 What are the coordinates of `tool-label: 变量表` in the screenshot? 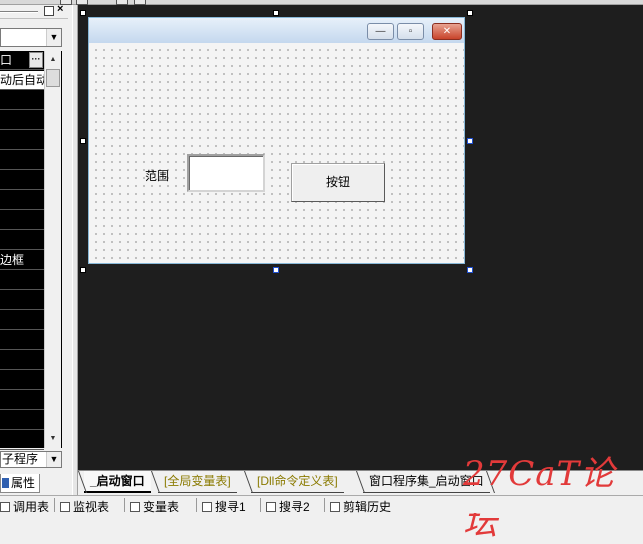 It's located at (161, 507).